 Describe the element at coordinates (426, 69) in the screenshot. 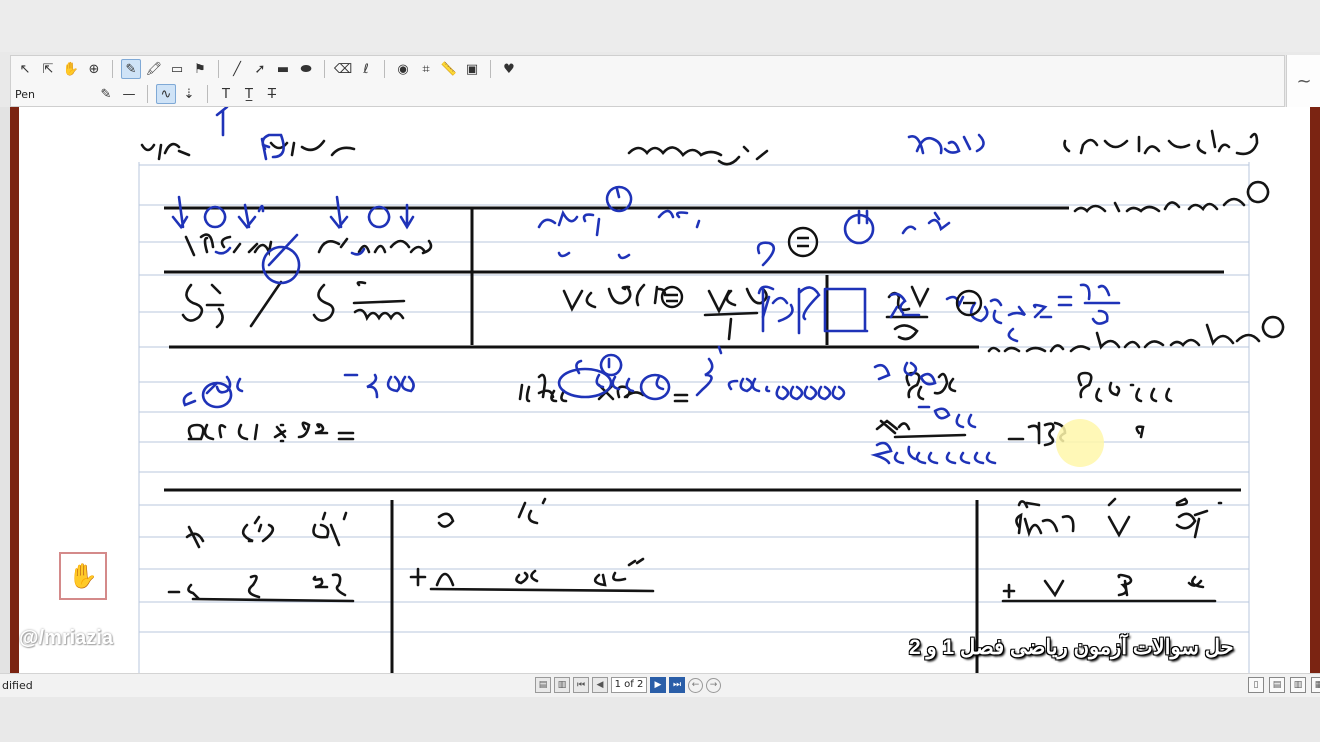

I see `crop-icon: ⌗` at that location.